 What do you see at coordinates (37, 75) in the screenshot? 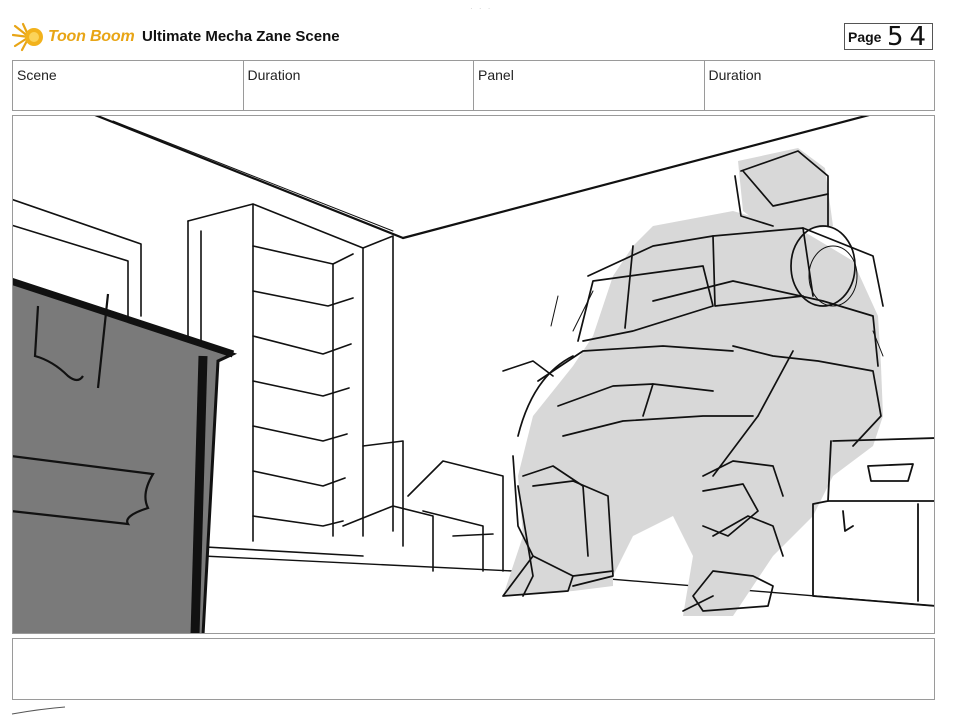
I see `scene-label: Scene` at bounding box center [37, 75].